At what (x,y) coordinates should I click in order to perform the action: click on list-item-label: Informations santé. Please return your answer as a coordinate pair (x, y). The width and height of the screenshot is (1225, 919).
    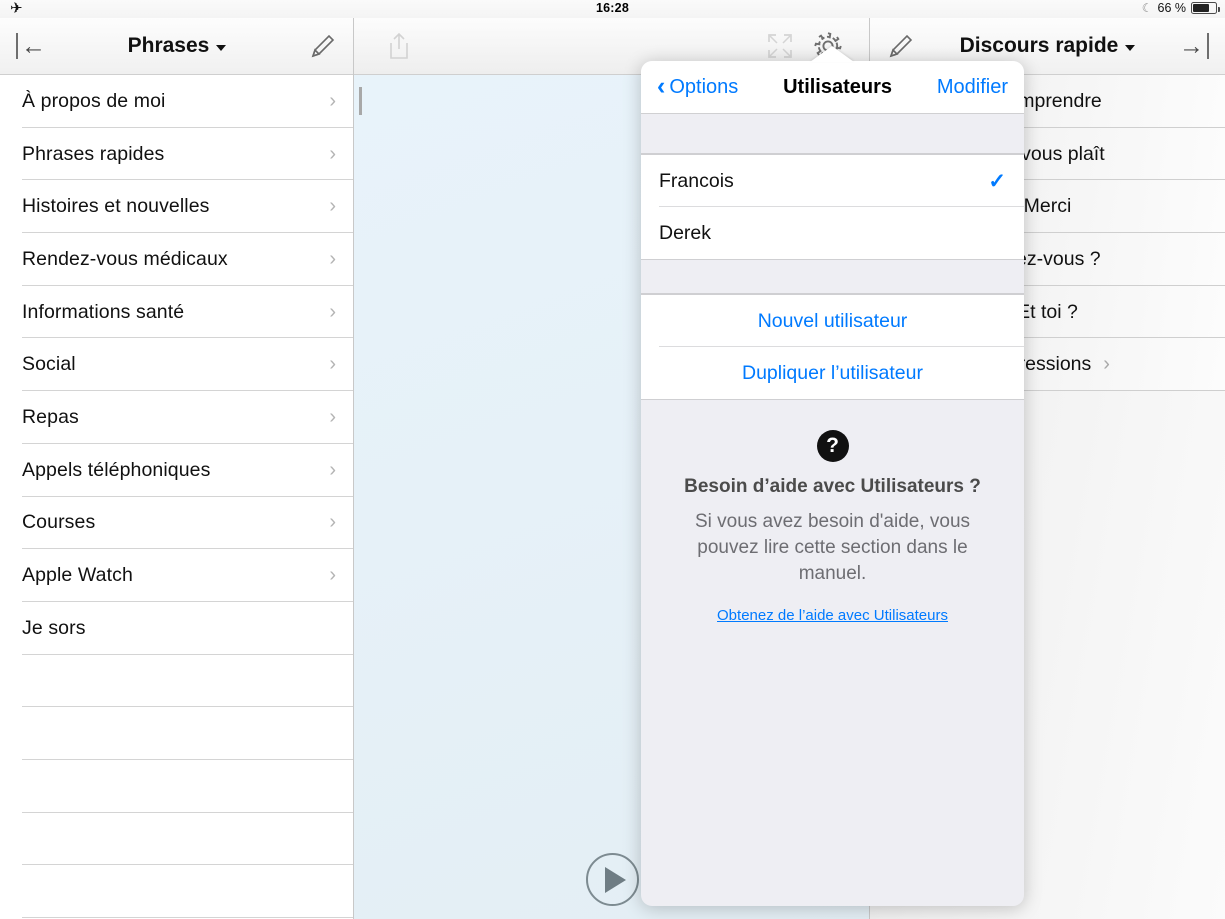
    Looking at the image, I should click on (103, 311).